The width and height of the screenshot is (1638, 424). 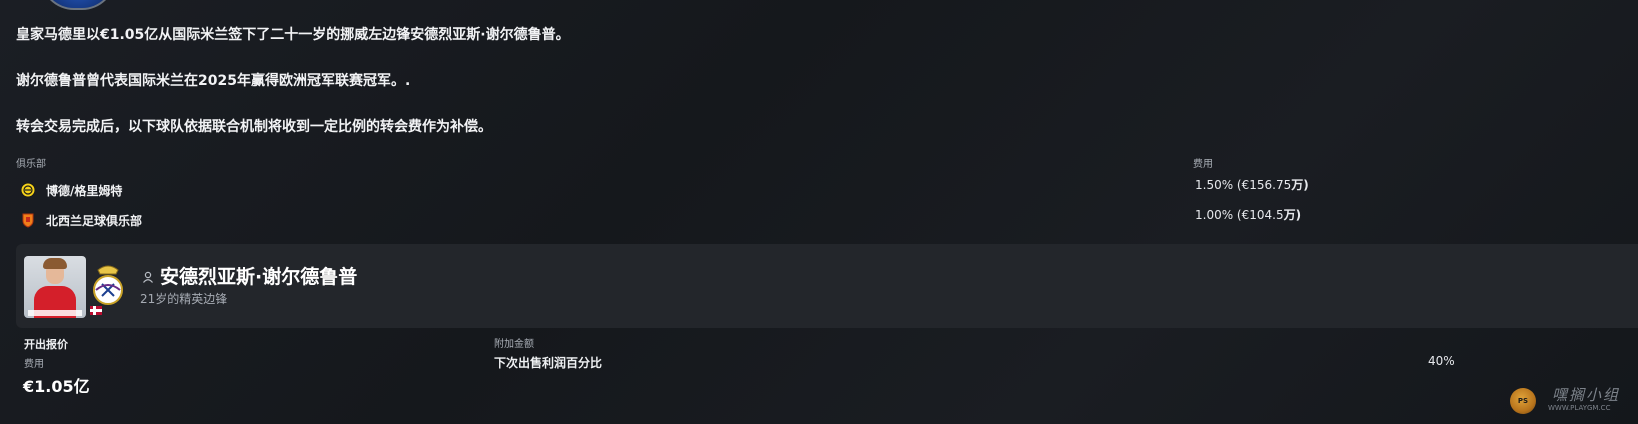 I want to click on column-header-club: 俱乐部, so click(x=31, y=164).